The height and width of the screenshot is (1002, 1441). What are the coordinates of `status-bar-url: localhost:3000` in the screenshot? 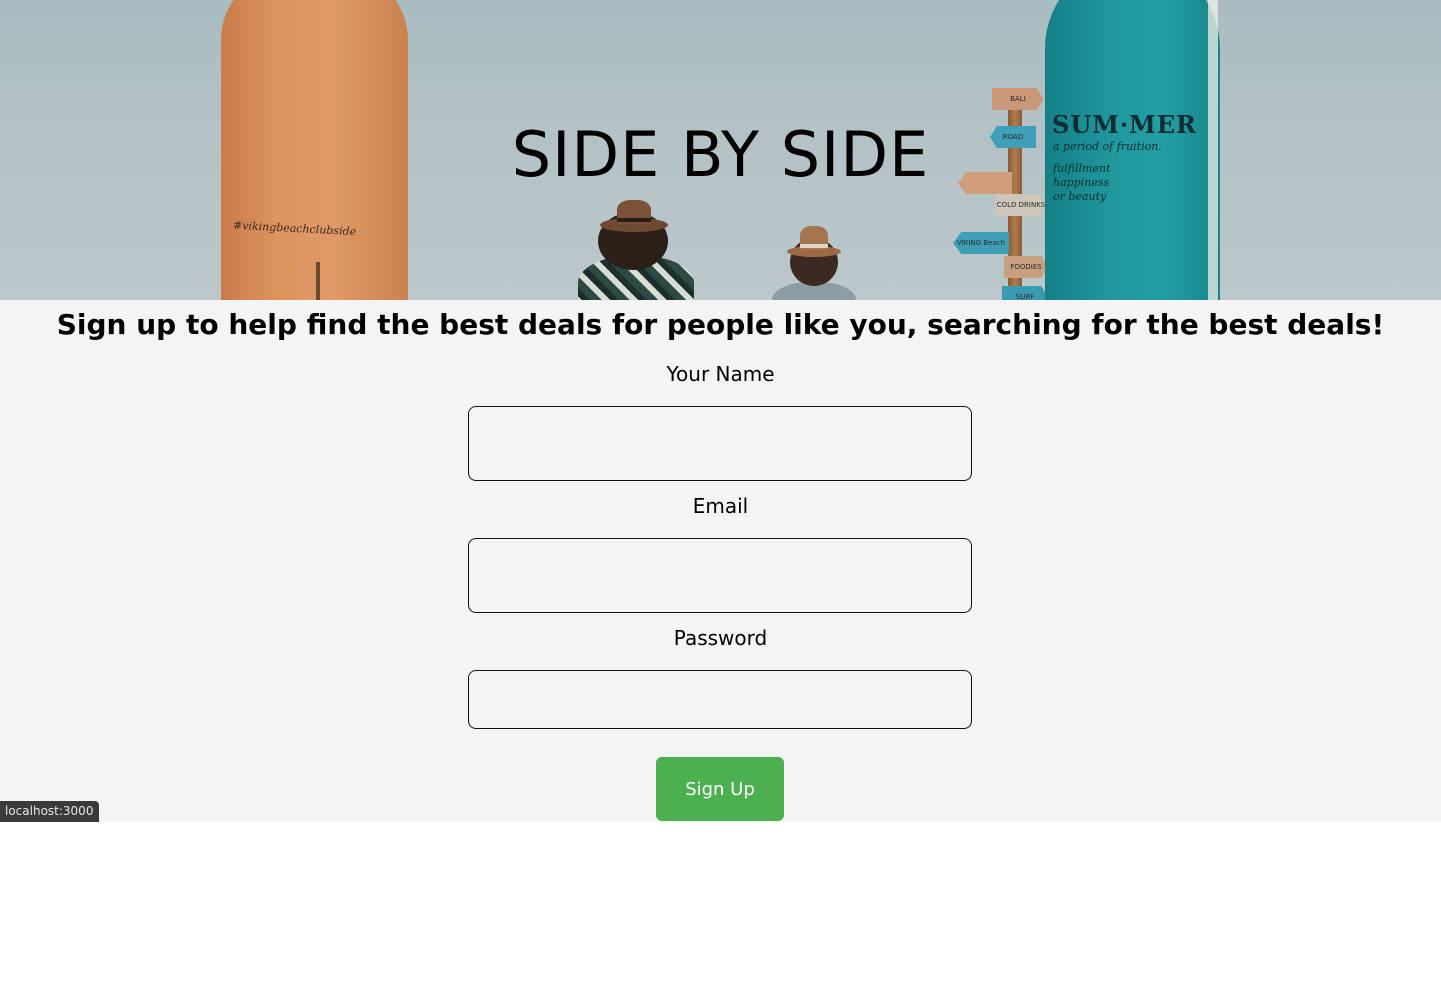 It's located at (50, 811).